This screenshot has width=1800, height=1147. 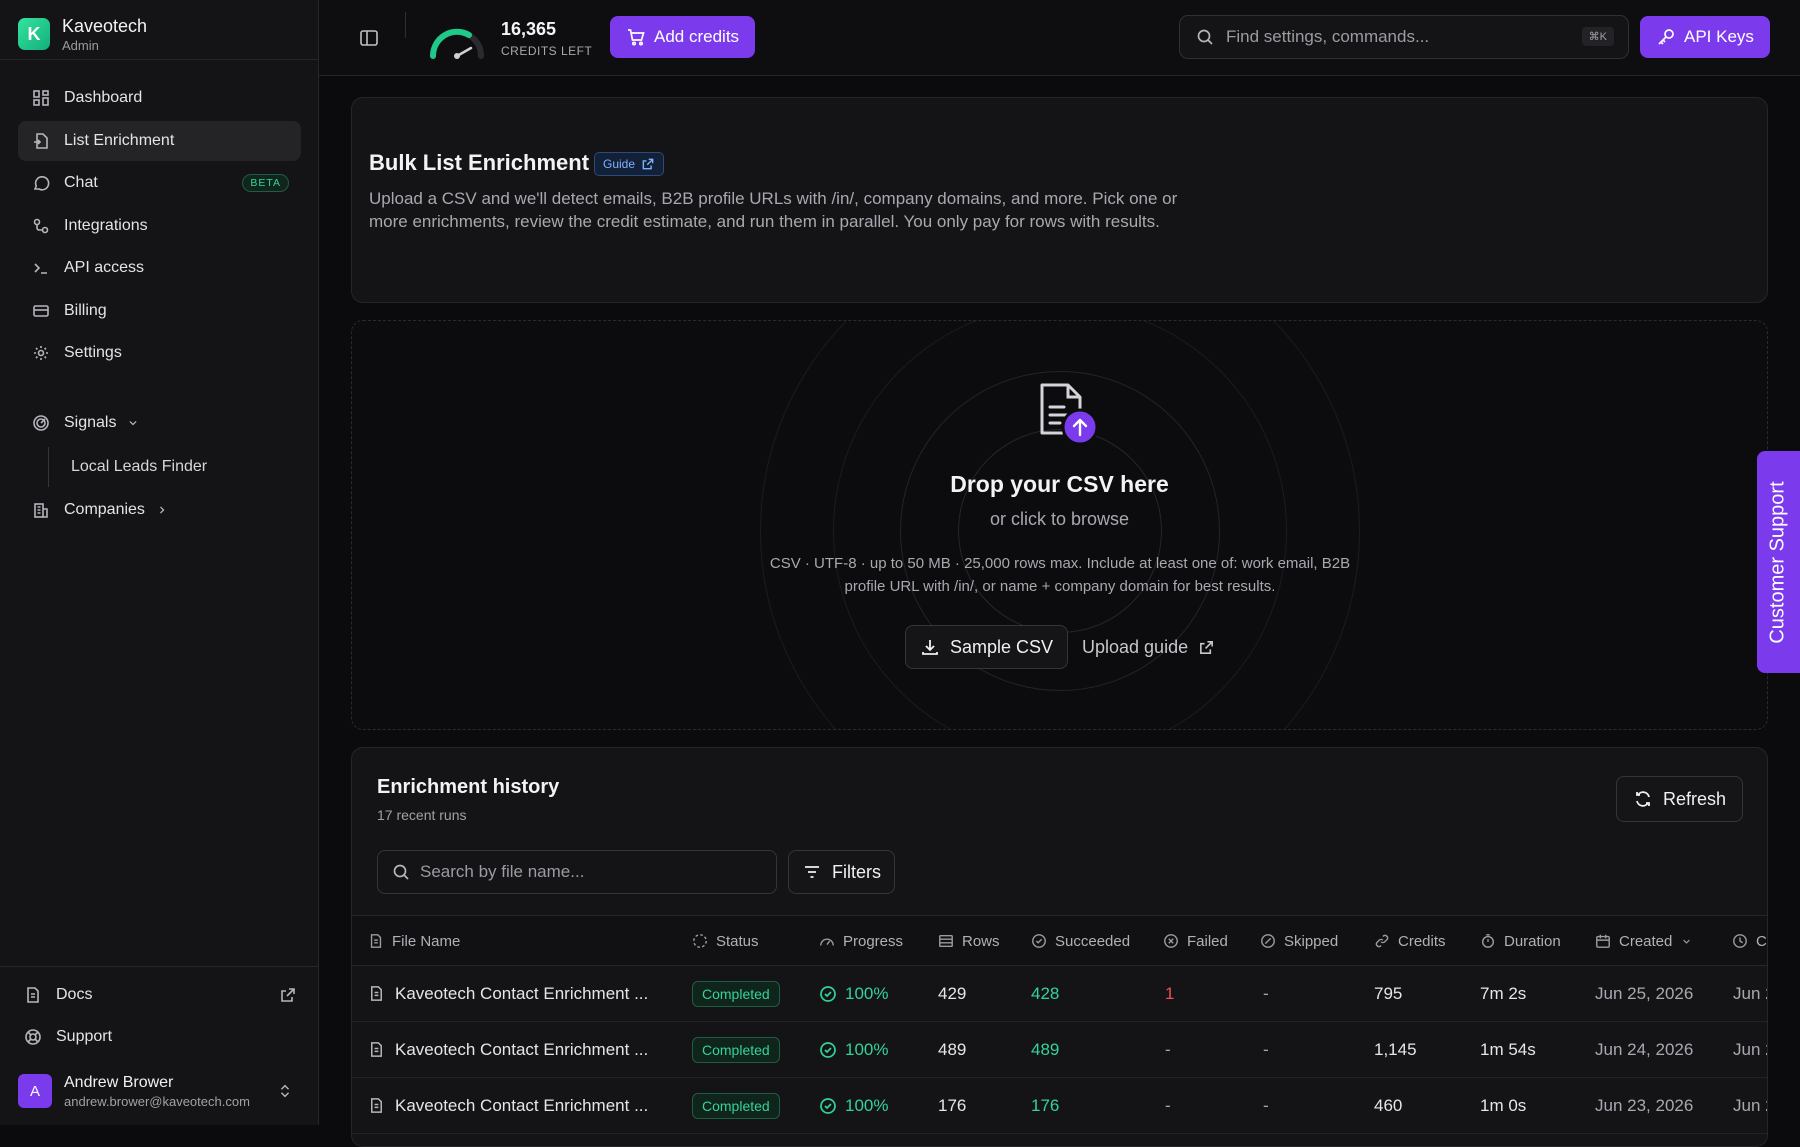 I want to click on signals-group: Signals Local Leads Finder, so click(x=159, y=445).